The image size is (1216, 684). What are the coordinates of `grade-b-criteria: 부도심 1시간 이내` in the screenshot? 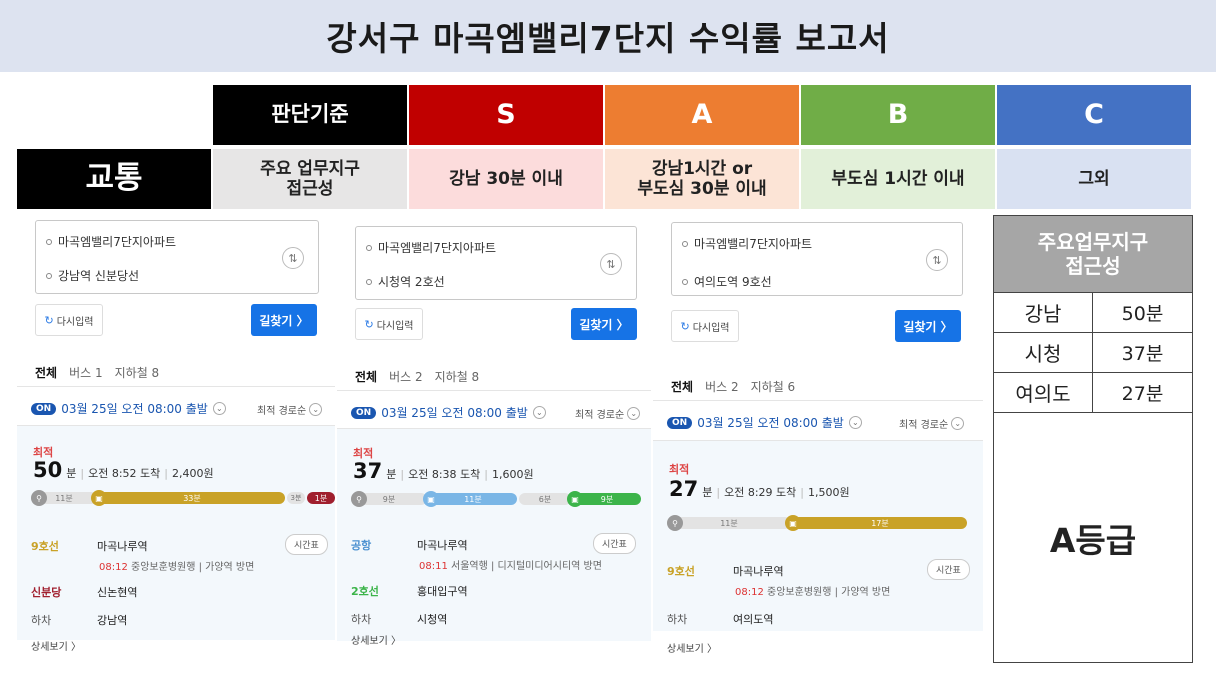 It's located at (898, 179).